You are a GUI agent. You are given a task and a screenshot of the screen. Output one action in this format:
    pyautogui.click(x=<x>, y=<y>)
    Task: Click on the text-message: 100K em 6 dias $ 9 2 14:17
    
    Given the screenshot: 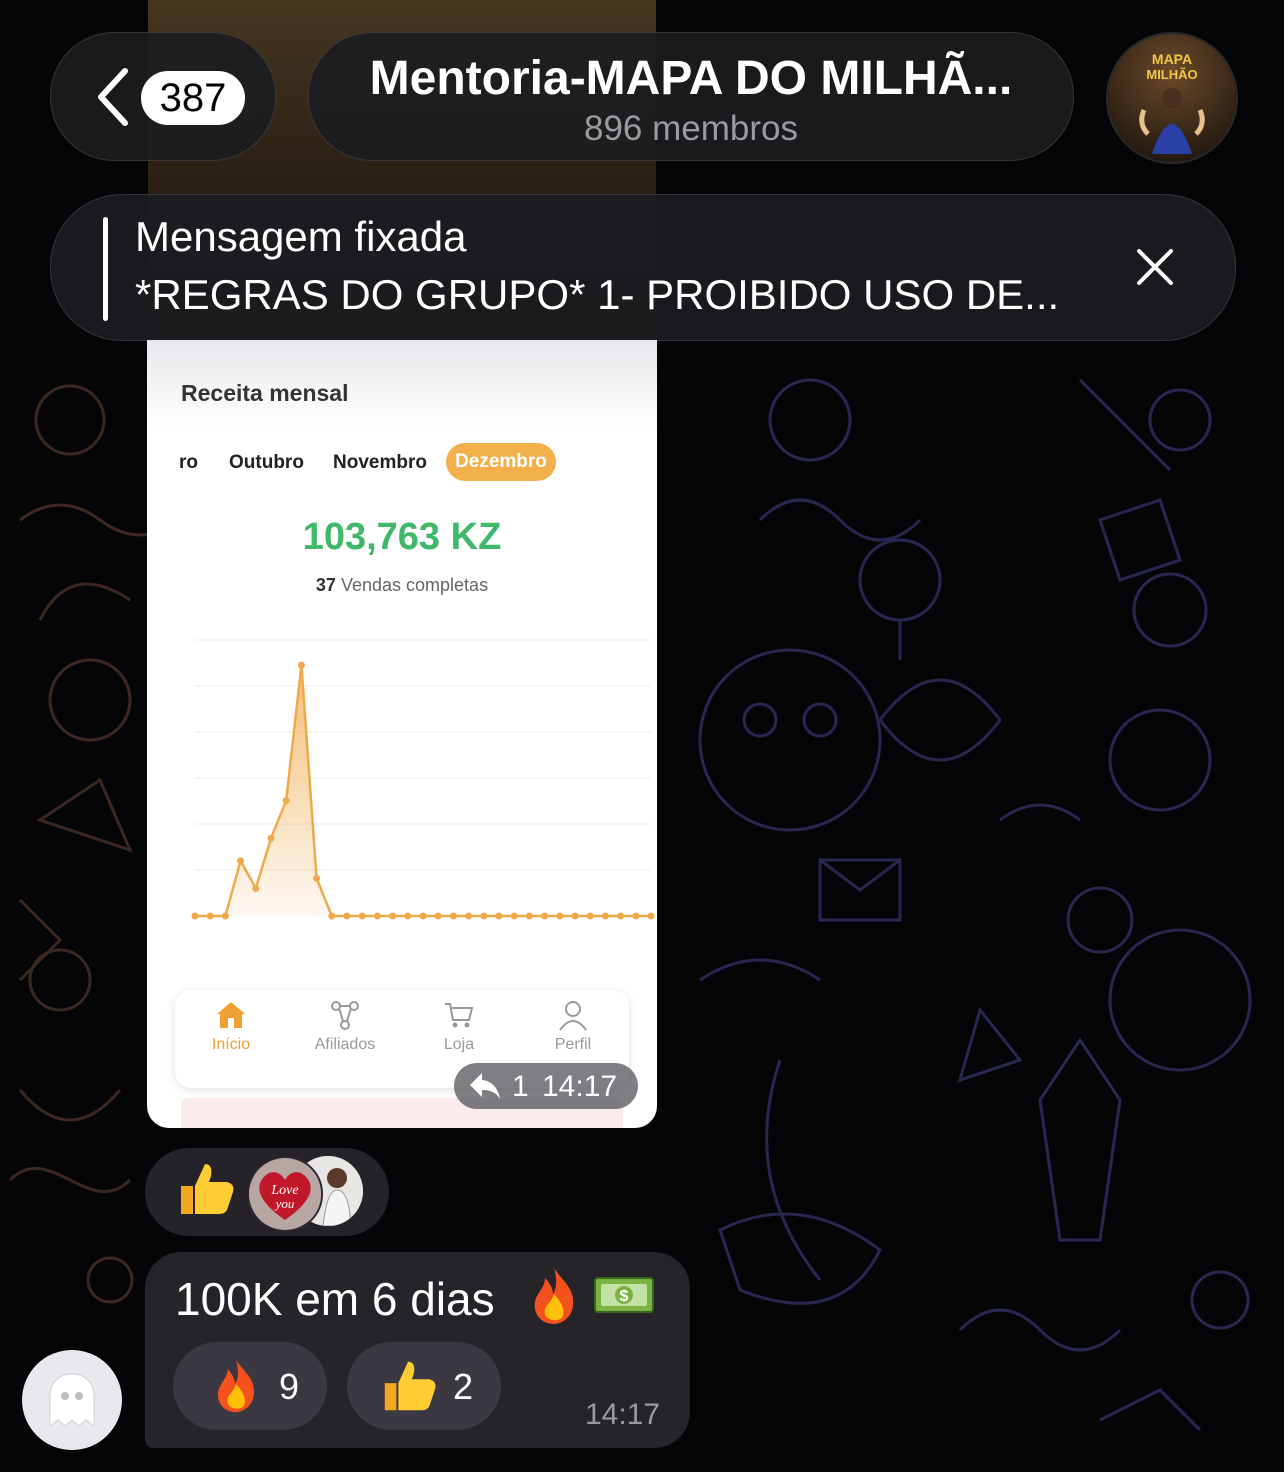 What is the action you would take?
    pyautogui.click(x=417, y=1350)
    